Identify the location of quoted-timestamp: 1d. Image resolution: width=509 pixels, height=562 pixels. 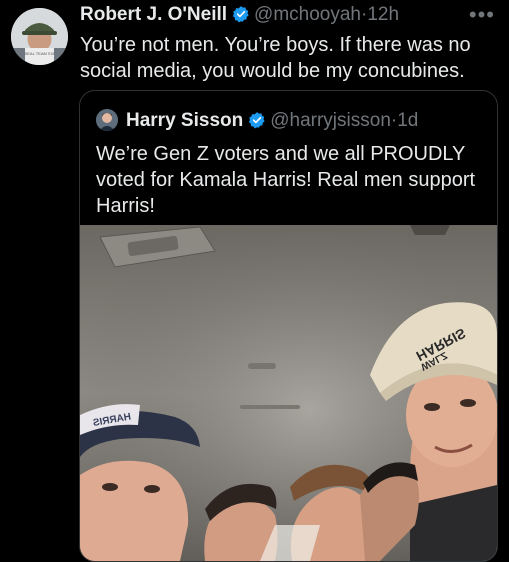
(407, 120).